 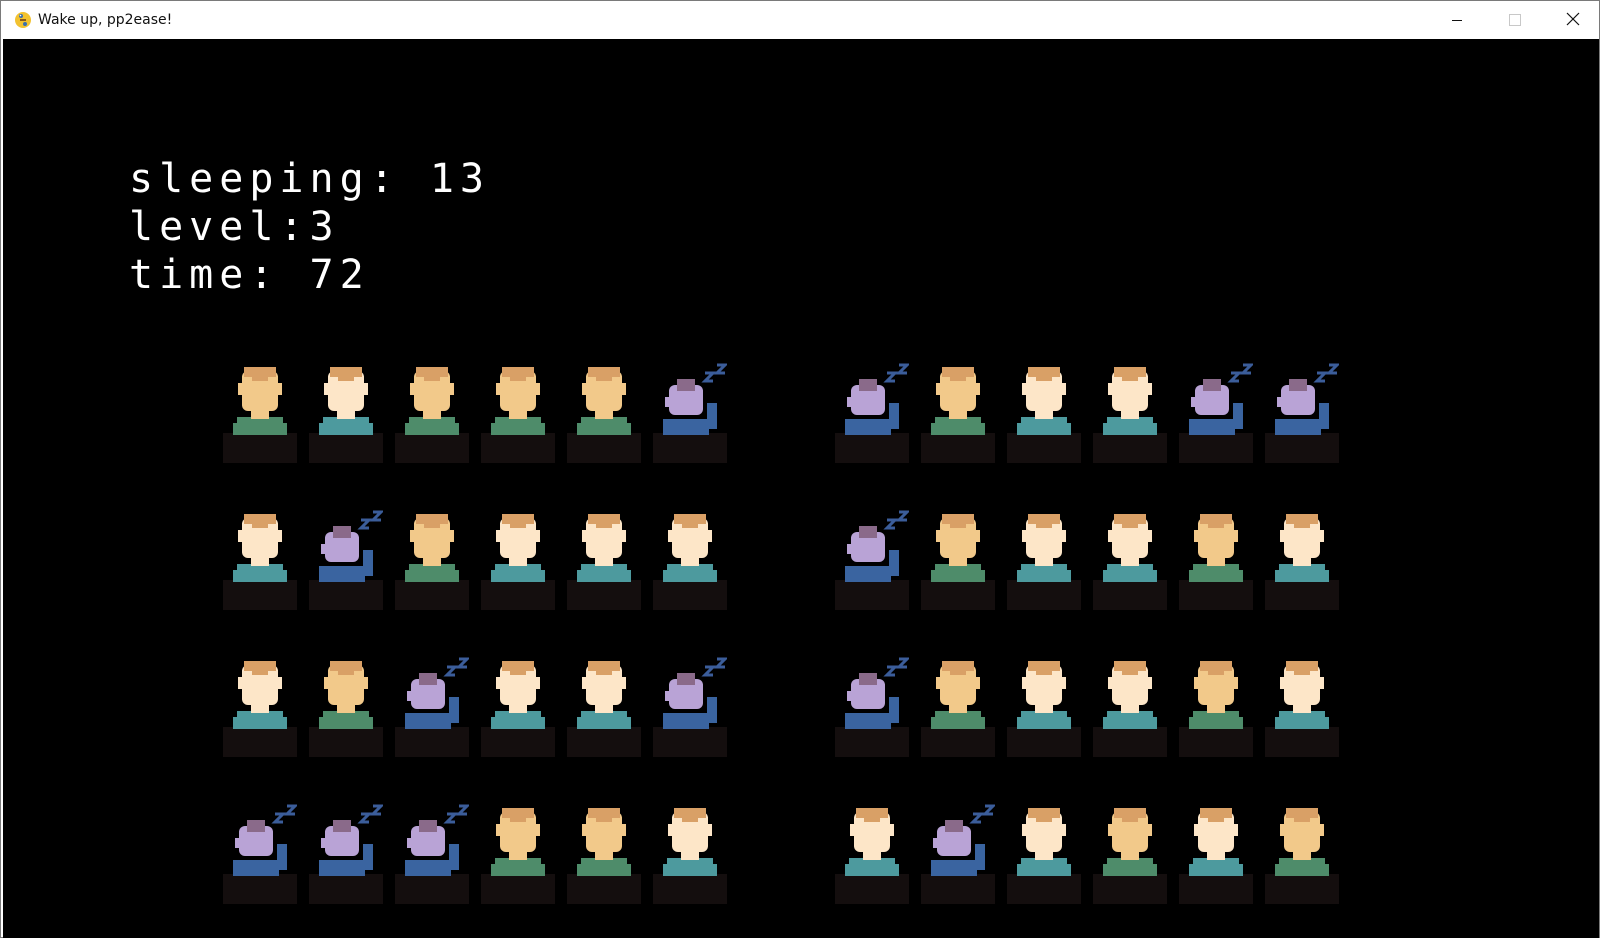 I want to click on maximize-button, so click(x=1515, y=20).